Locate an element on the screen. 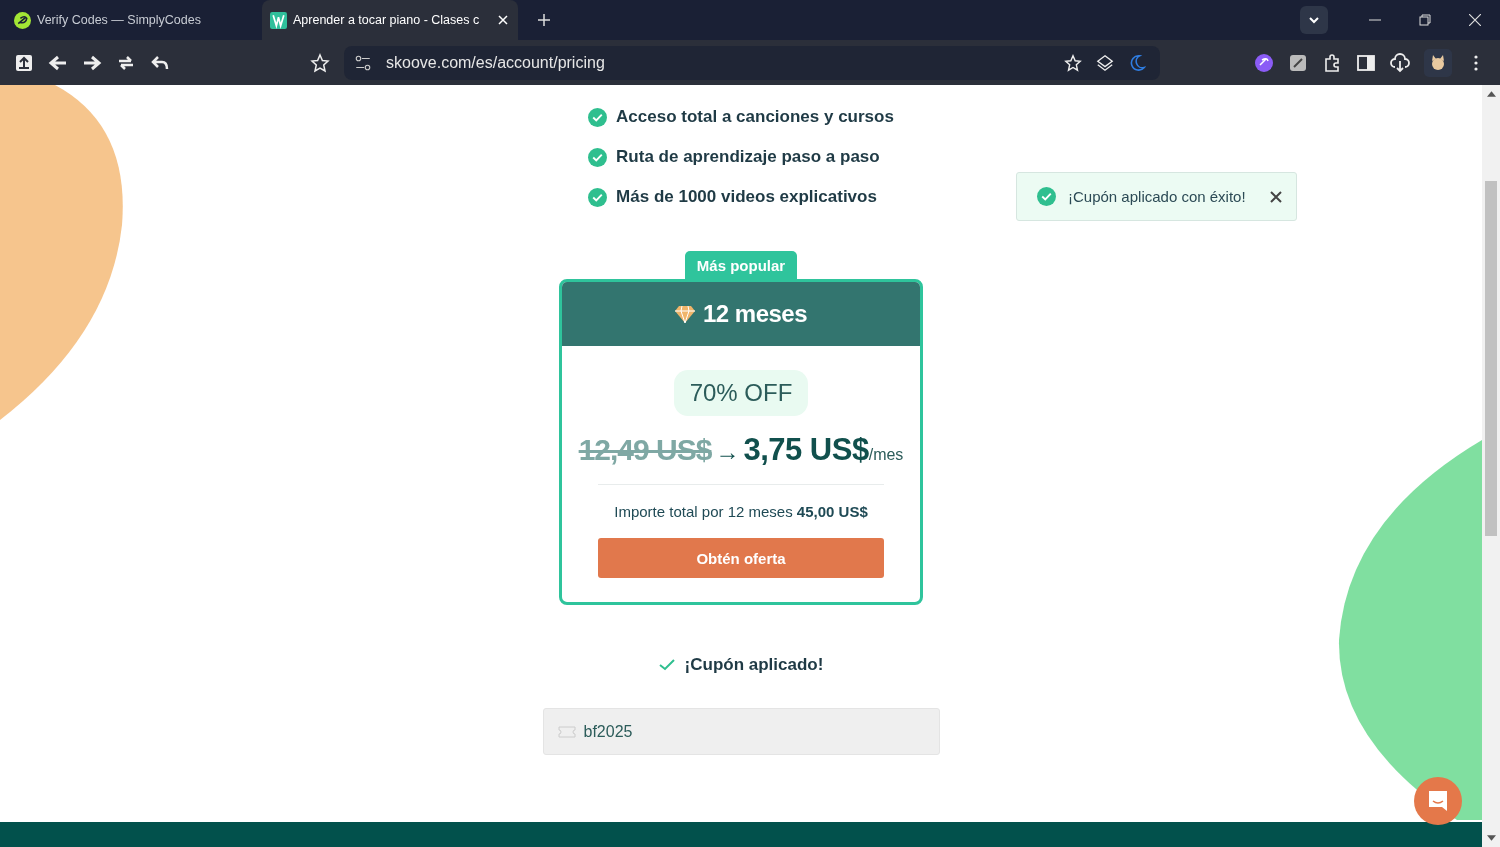 The height and width of the screenshot is (847, 1500). discount-tag: 70% OFF is located at coordinates (741, 393).